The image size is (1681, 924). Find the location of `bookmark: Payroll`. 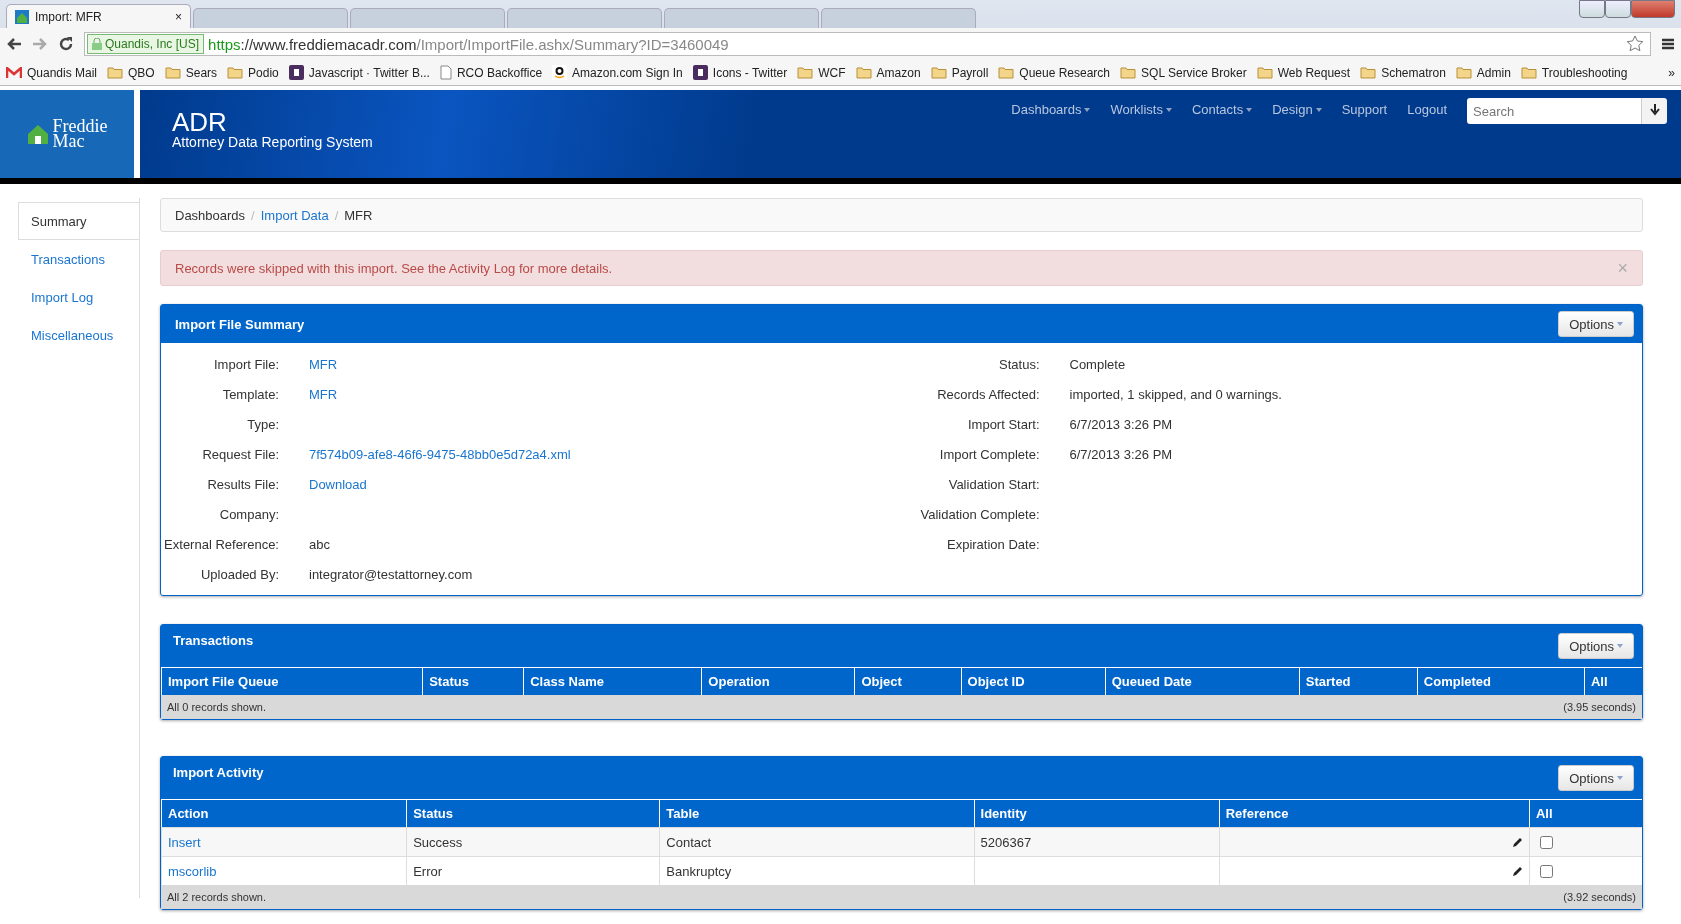

bookmark: Payroll is located at coordinates (959, 72).